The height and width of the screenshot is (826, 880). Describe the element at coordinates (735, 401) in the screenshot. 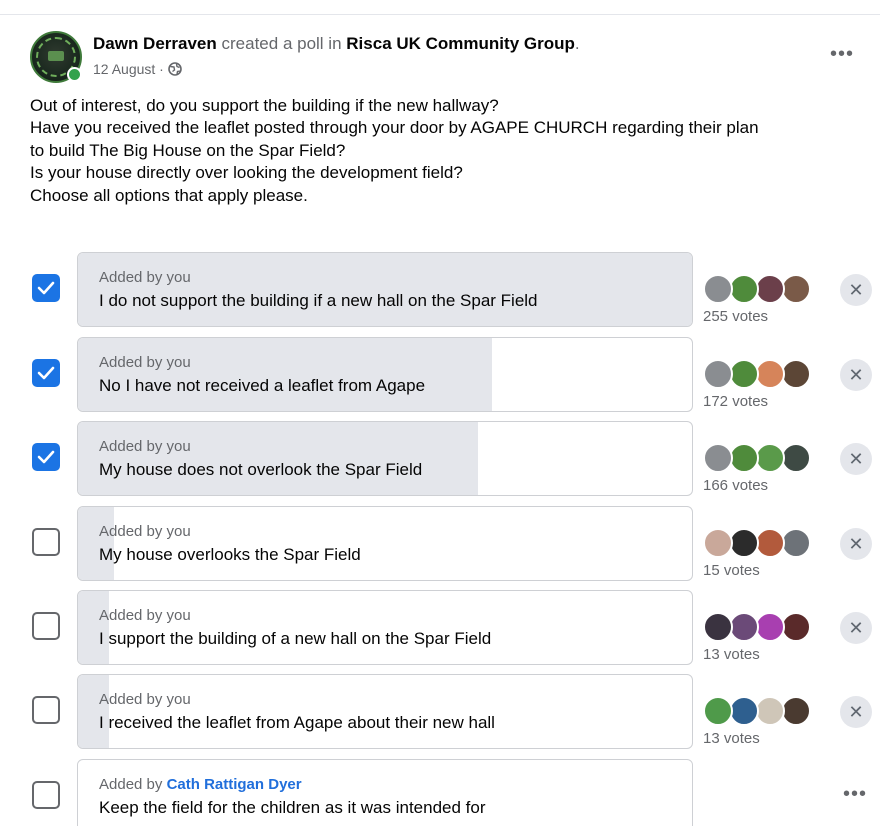

I see `vote-count: 172 votes` at that location.